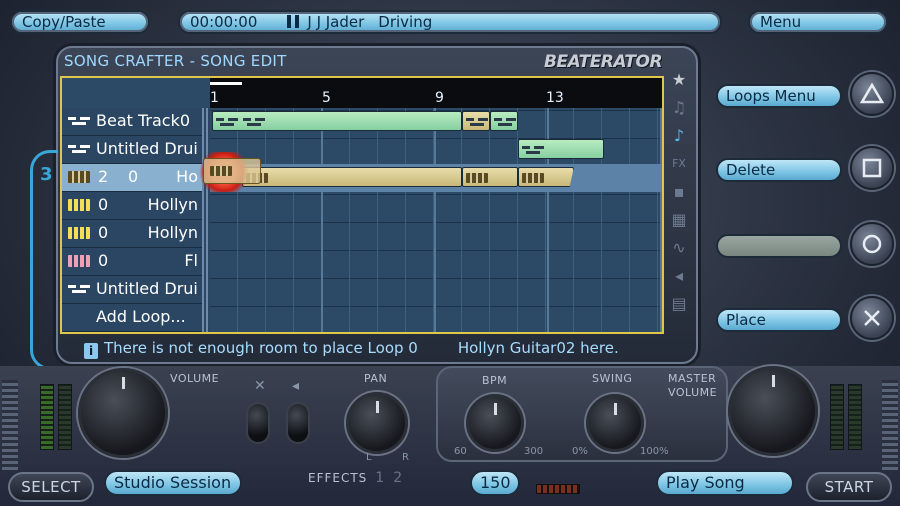  I want to click on circle-icon, so click(872, 244).